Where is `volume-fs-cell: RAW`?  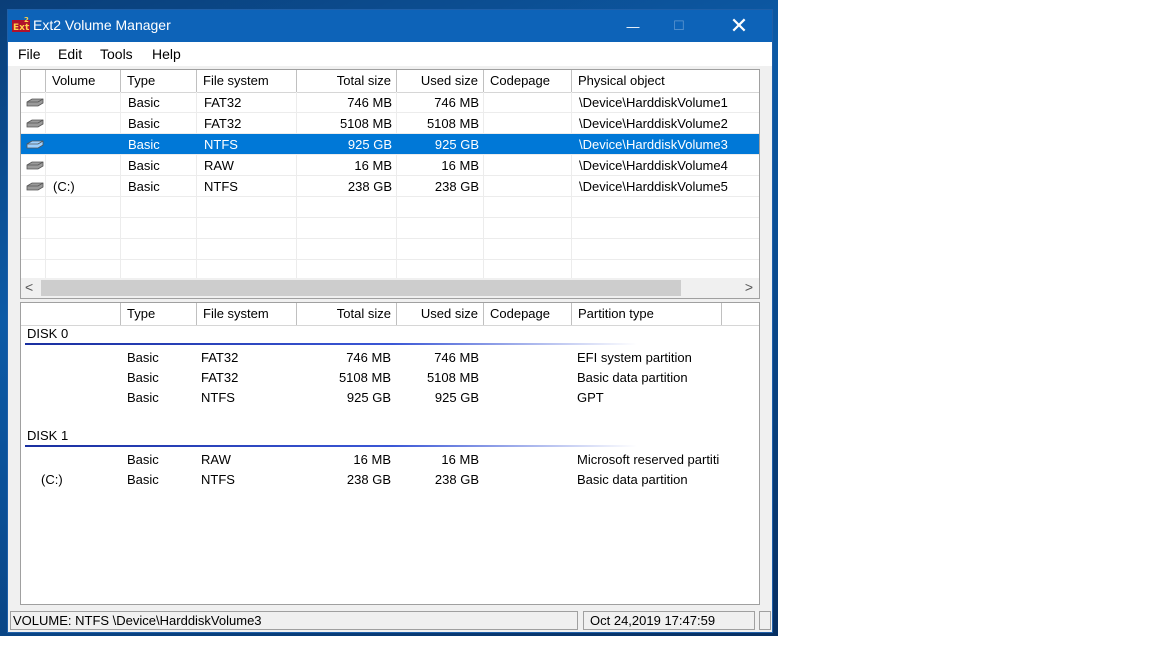 volume-fs-cell: RAW is located at coordinates (219, 165).